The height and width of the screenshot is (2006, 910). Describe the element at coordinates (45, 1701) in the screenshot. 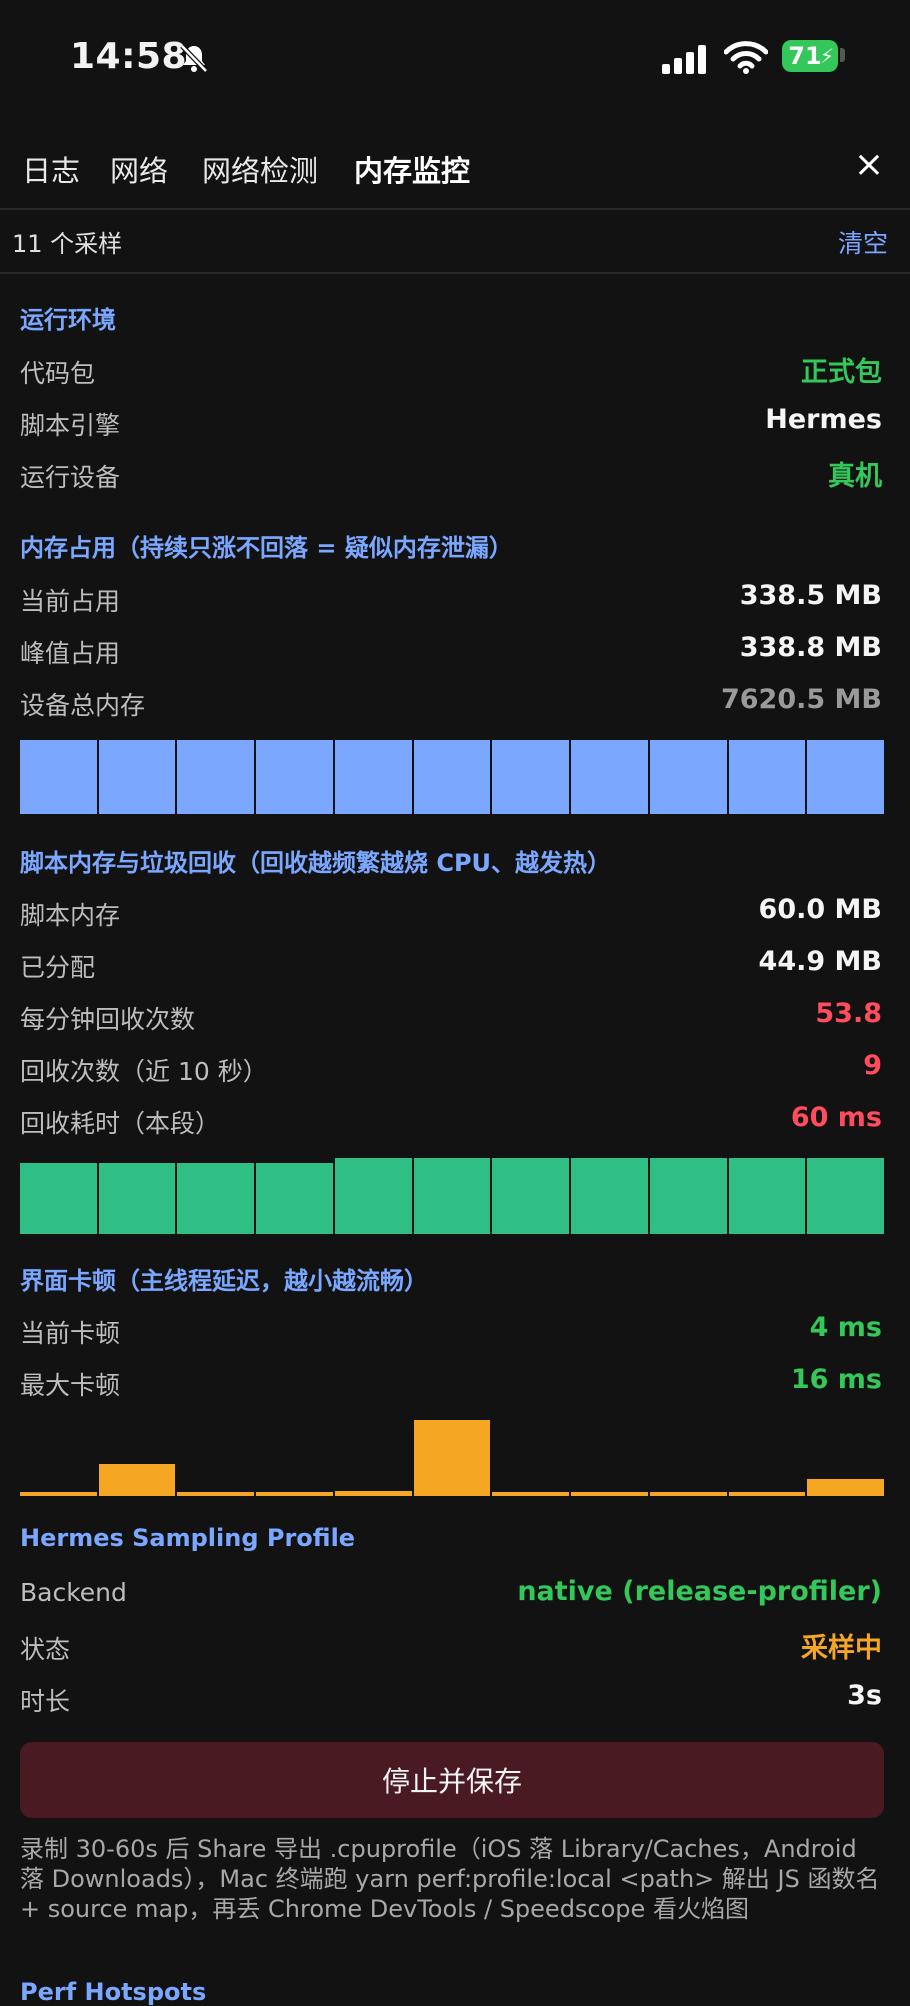

I see `row-label: 时长` at that location.